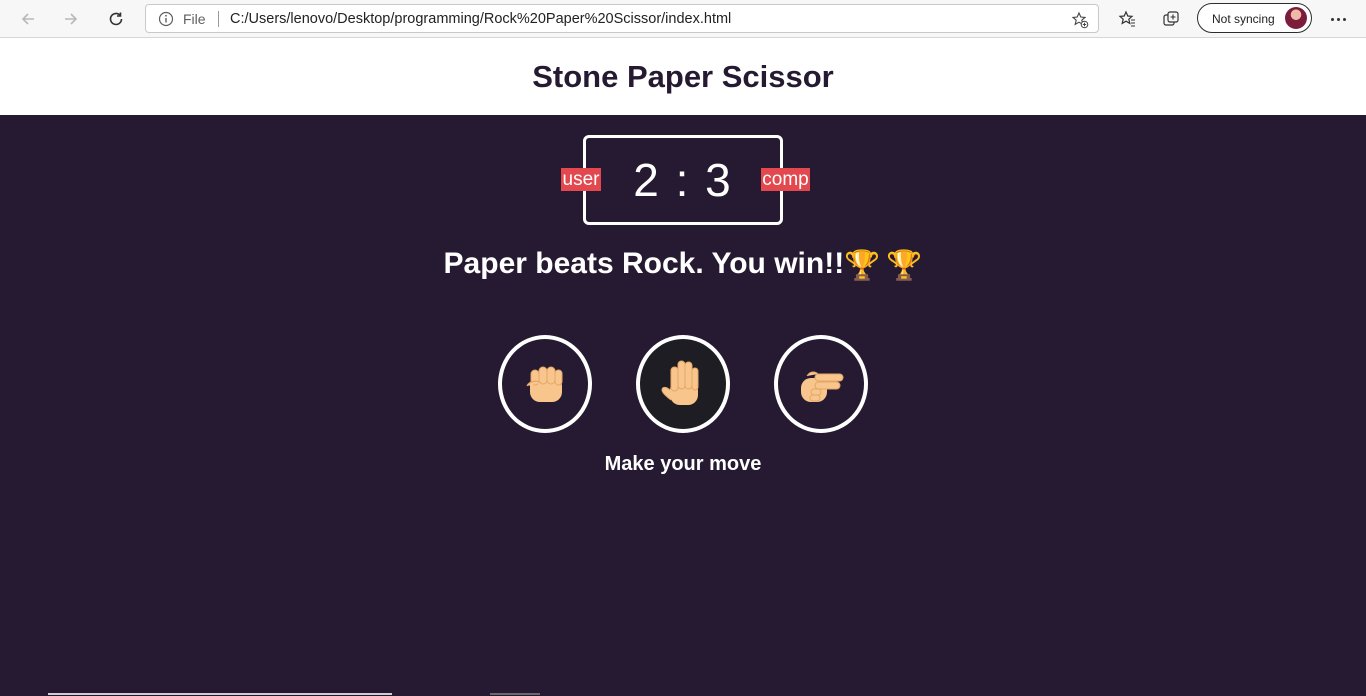  Describe the element at coordinates (166, 19) in the screenshot. I see `info-icon` at that location.